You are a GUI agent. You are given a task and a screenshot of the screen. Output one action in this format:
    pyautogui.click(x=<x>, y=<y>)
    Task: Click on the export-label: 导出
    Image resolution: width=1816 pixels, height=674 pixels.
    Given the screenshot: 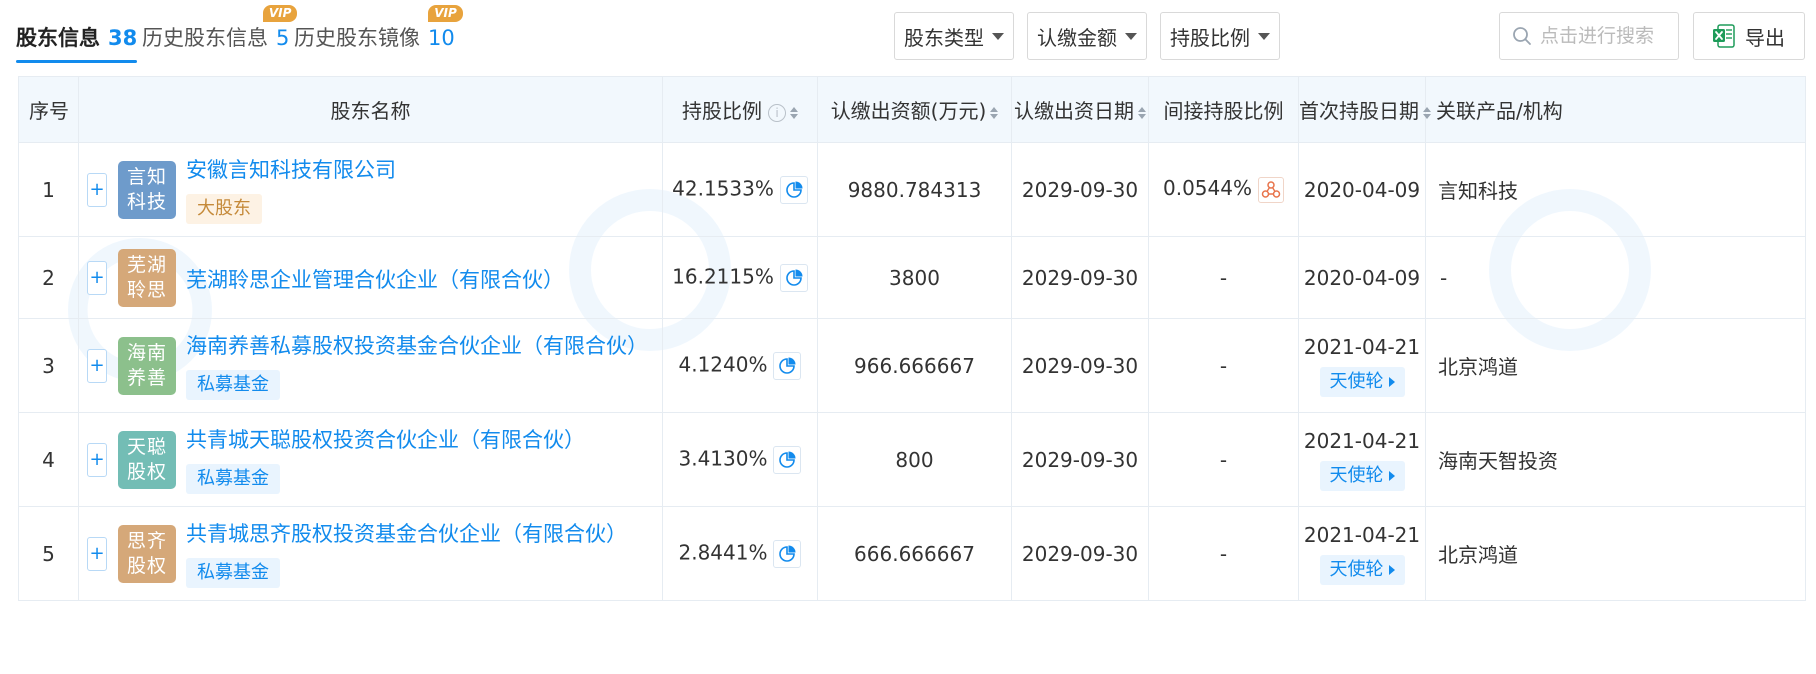 What is the action you would take?
    pyautogui.click(x=1765, y=37)
    